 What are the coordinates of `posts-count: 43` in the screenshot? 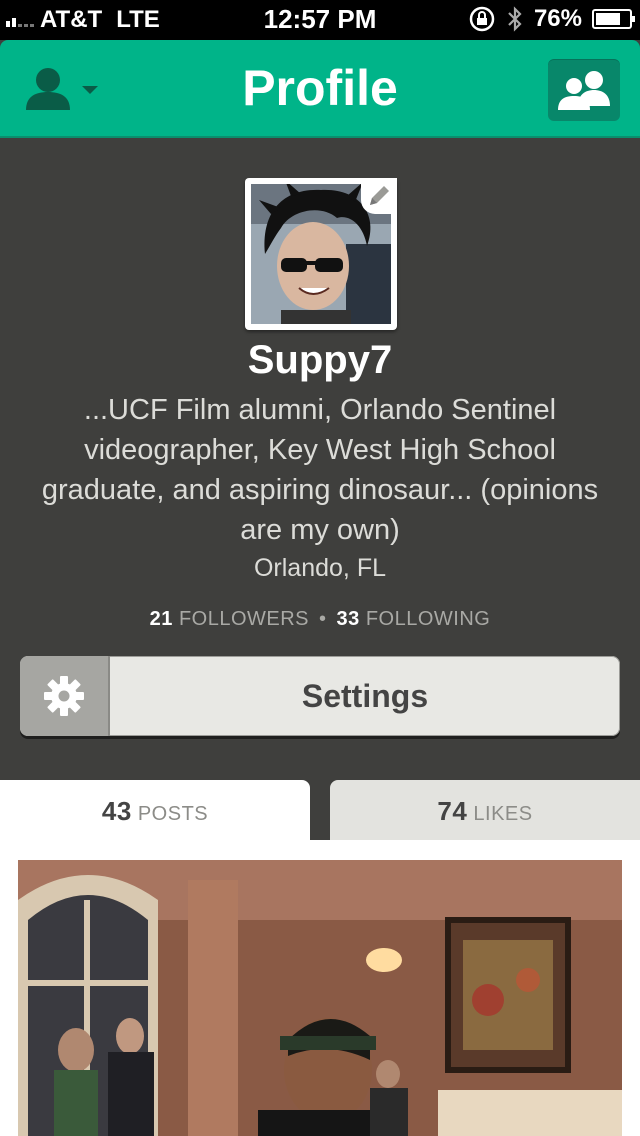 It's located at (116, 811).